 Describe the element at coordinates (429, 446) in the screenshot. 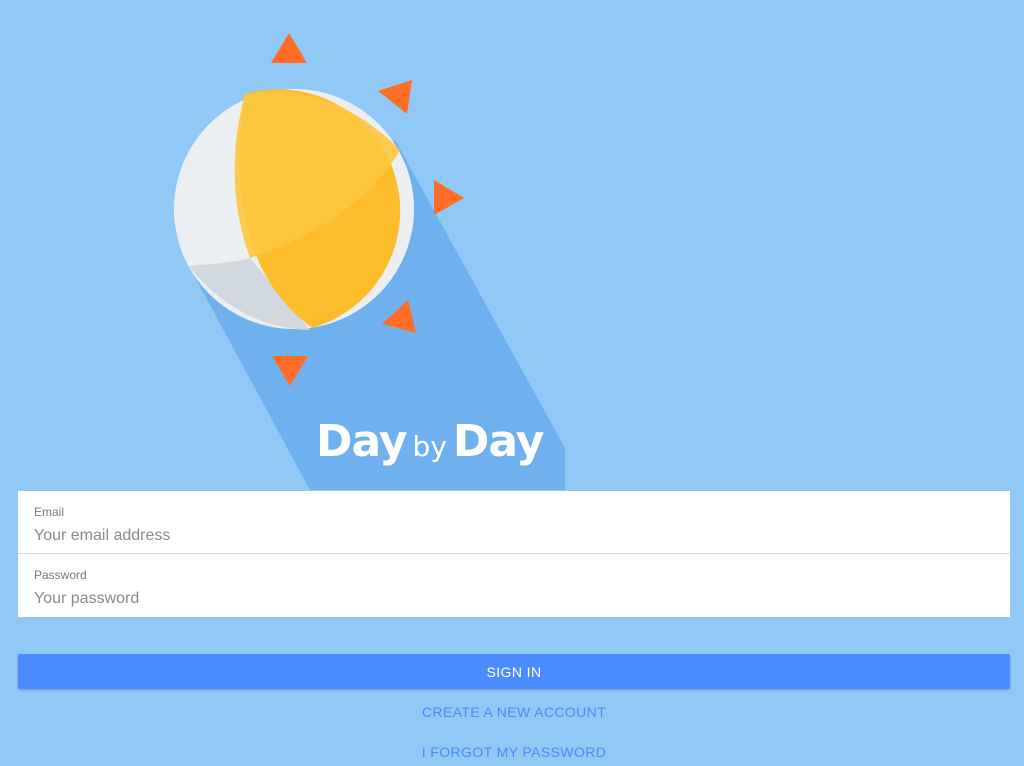

I see `wordmark-by: by` at that location.